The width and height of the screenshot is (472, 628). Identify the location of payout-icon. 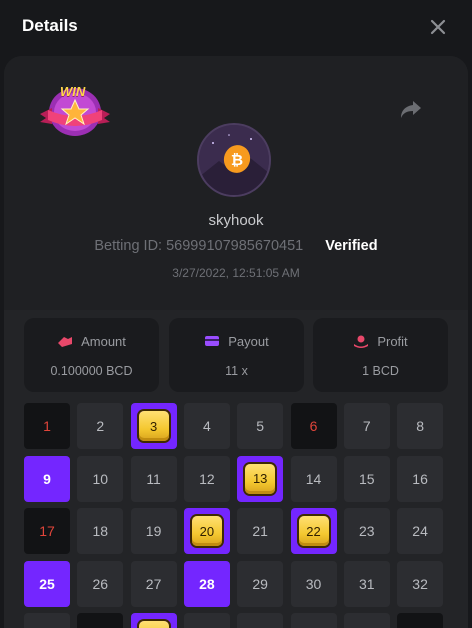
(212, 341).